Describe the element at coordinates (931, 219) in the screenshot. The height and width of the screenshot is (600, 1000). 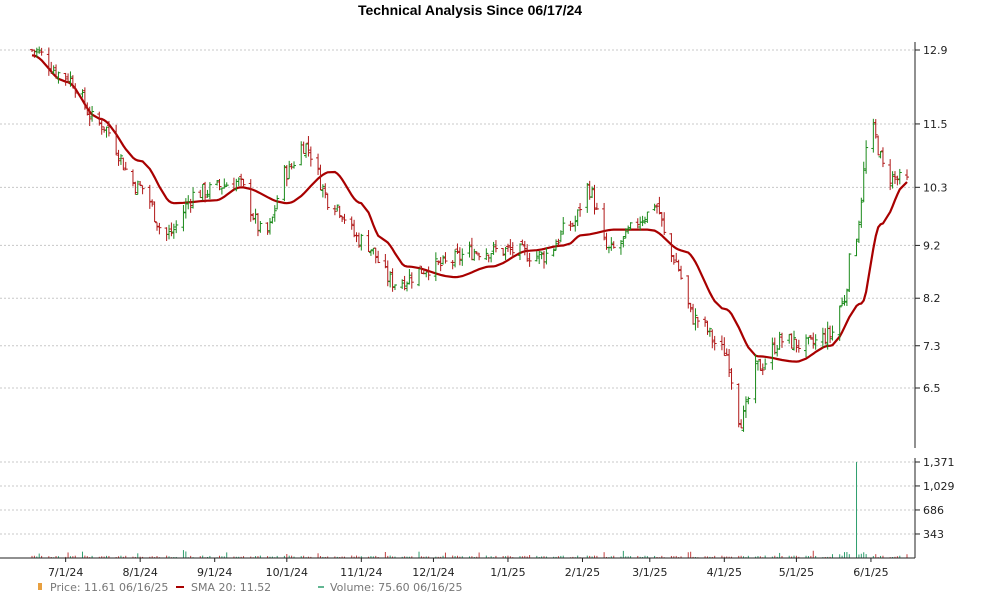
I see `price-axis-ticks: 6.5 7.3 8.2 9.2 10.3 11.5 12.9` at that location.